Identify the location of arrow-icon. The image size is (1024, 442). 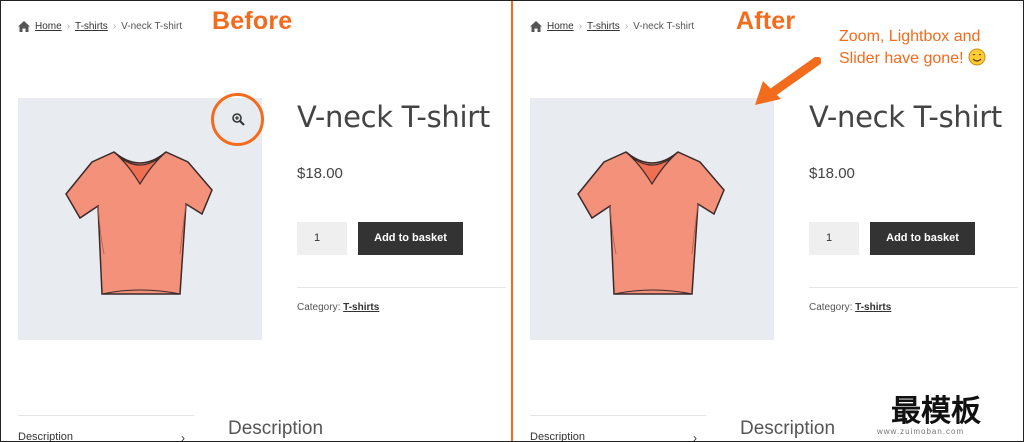
(788, 81).